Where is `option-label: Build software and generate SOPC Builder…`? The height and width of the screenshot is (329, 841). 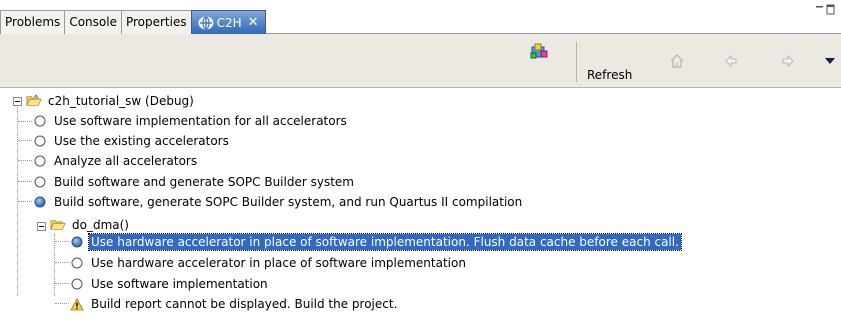
option-label: Build software and generate SOPC Builder… is located at coordinates (204, 182).